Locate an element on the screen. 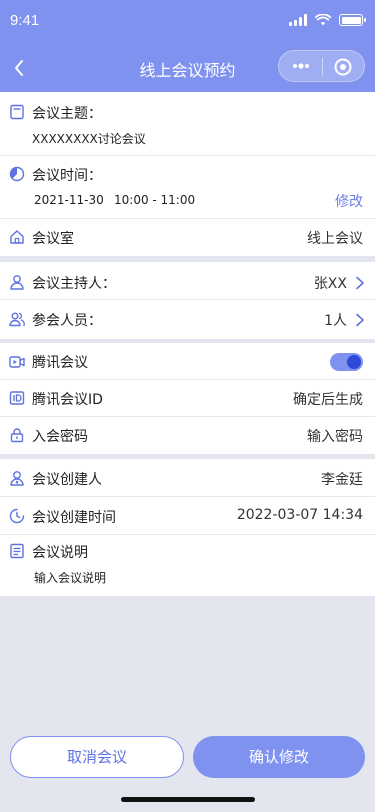 The height and width of the screenshot is (812, 375). clock-icon is located at coordinates (17, 174).